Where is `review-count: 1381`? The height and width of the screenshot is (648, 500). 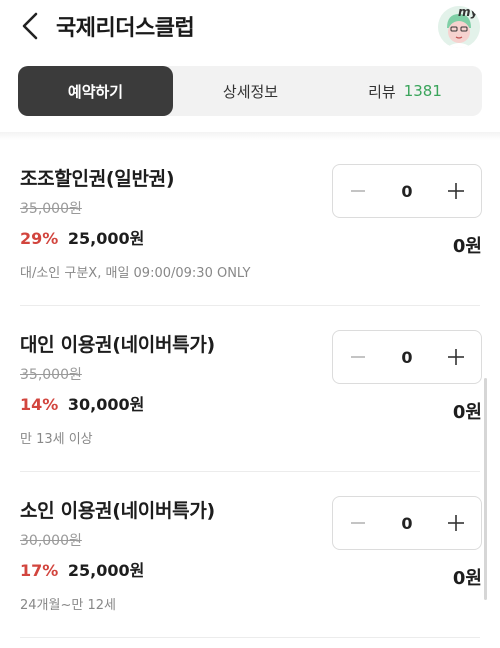 review-count: 1381 is located at coordinates (422, 91).